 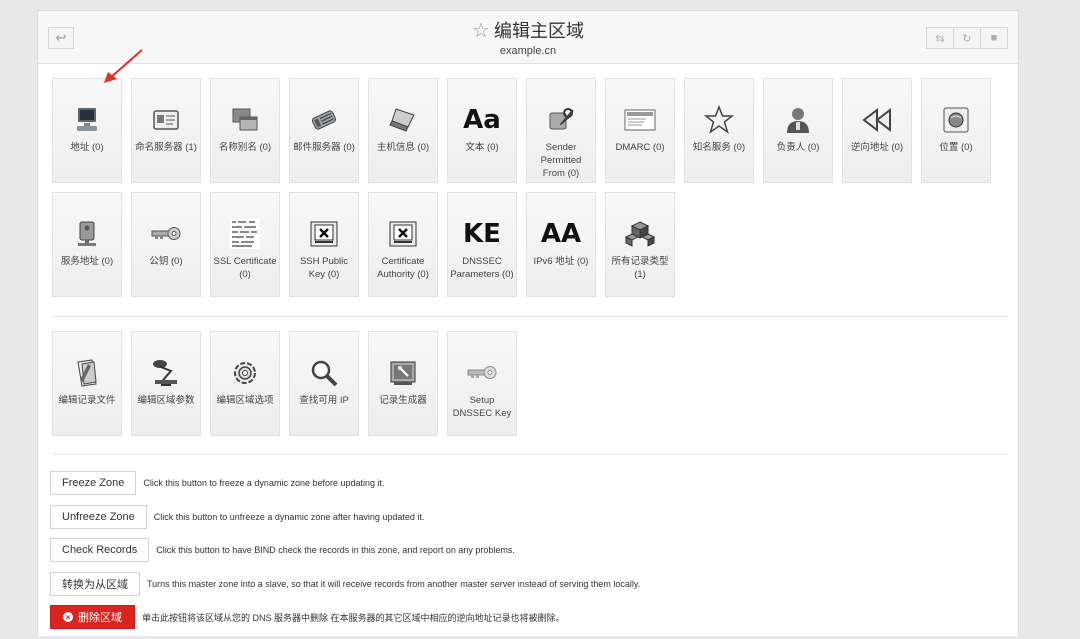 What do you see at coordinates (245, 268) in the screenshot?
I see `record-type-label: SSL Certificate (0)` at bounding box center [245, 268].